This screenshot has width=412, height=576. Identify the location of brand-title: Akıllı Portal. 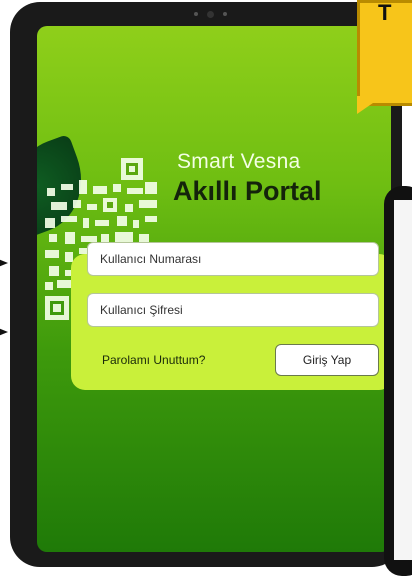
(247, 191).